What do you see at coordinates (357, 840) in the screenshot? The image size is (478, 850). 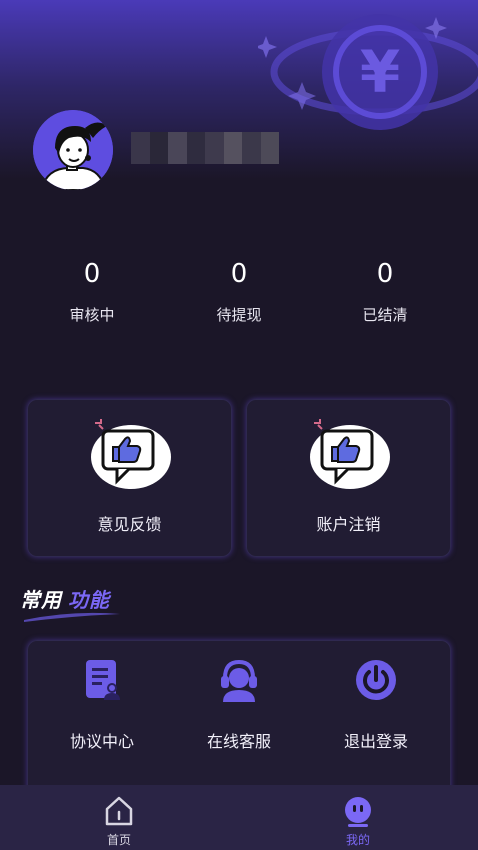 I see `tab-label: 我的` at bounding box center [357, 840].